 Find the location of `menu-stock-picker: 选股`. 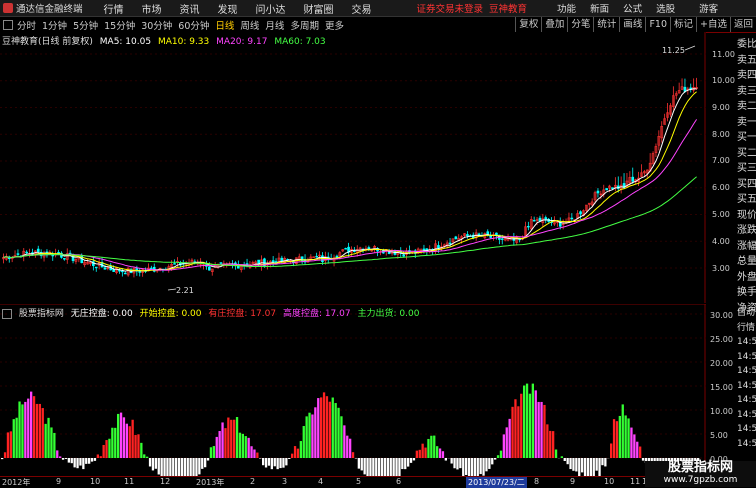

menu-stock-picker: 选股 is located at coordinates (665, 8).